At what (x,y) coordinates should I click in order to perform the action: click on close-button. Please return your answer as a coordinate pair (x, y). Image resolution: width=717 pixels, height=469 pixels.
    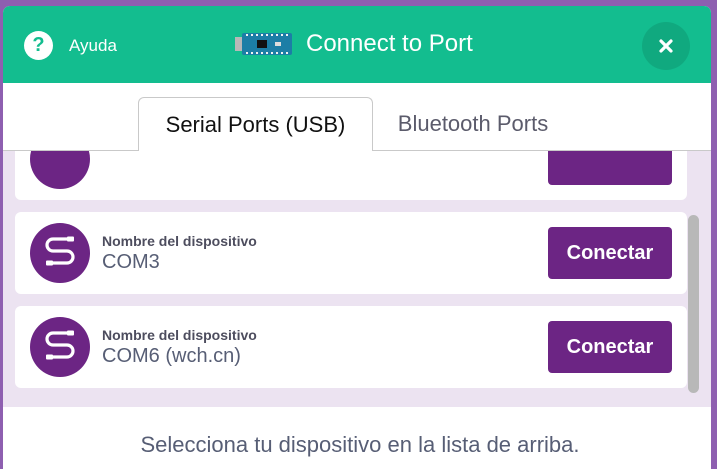
    Looking at the image, I should click on (666, 46).